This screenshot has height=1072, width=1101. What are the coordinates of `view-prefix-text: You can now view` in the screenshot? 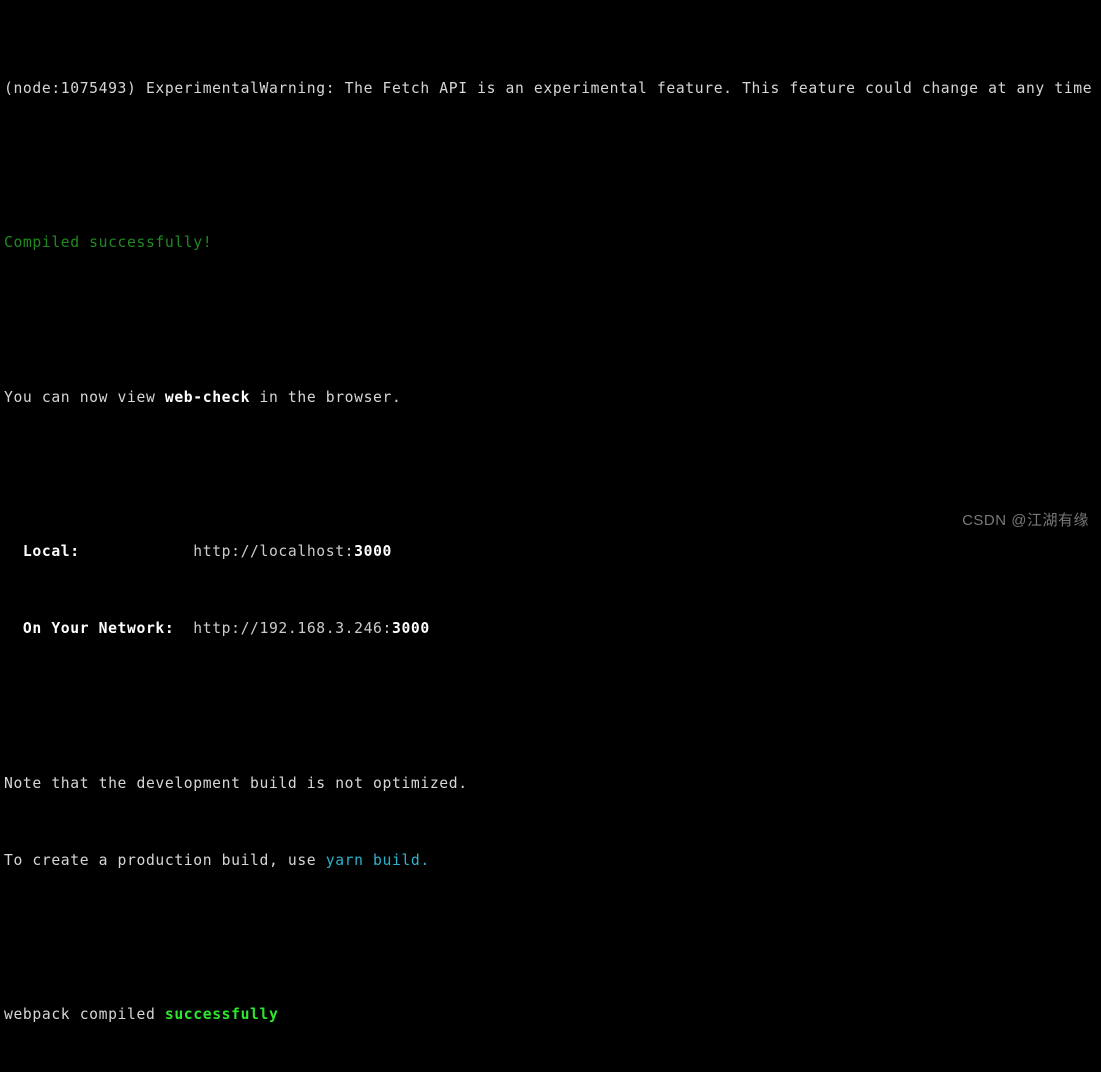 It's located at (84, 397).